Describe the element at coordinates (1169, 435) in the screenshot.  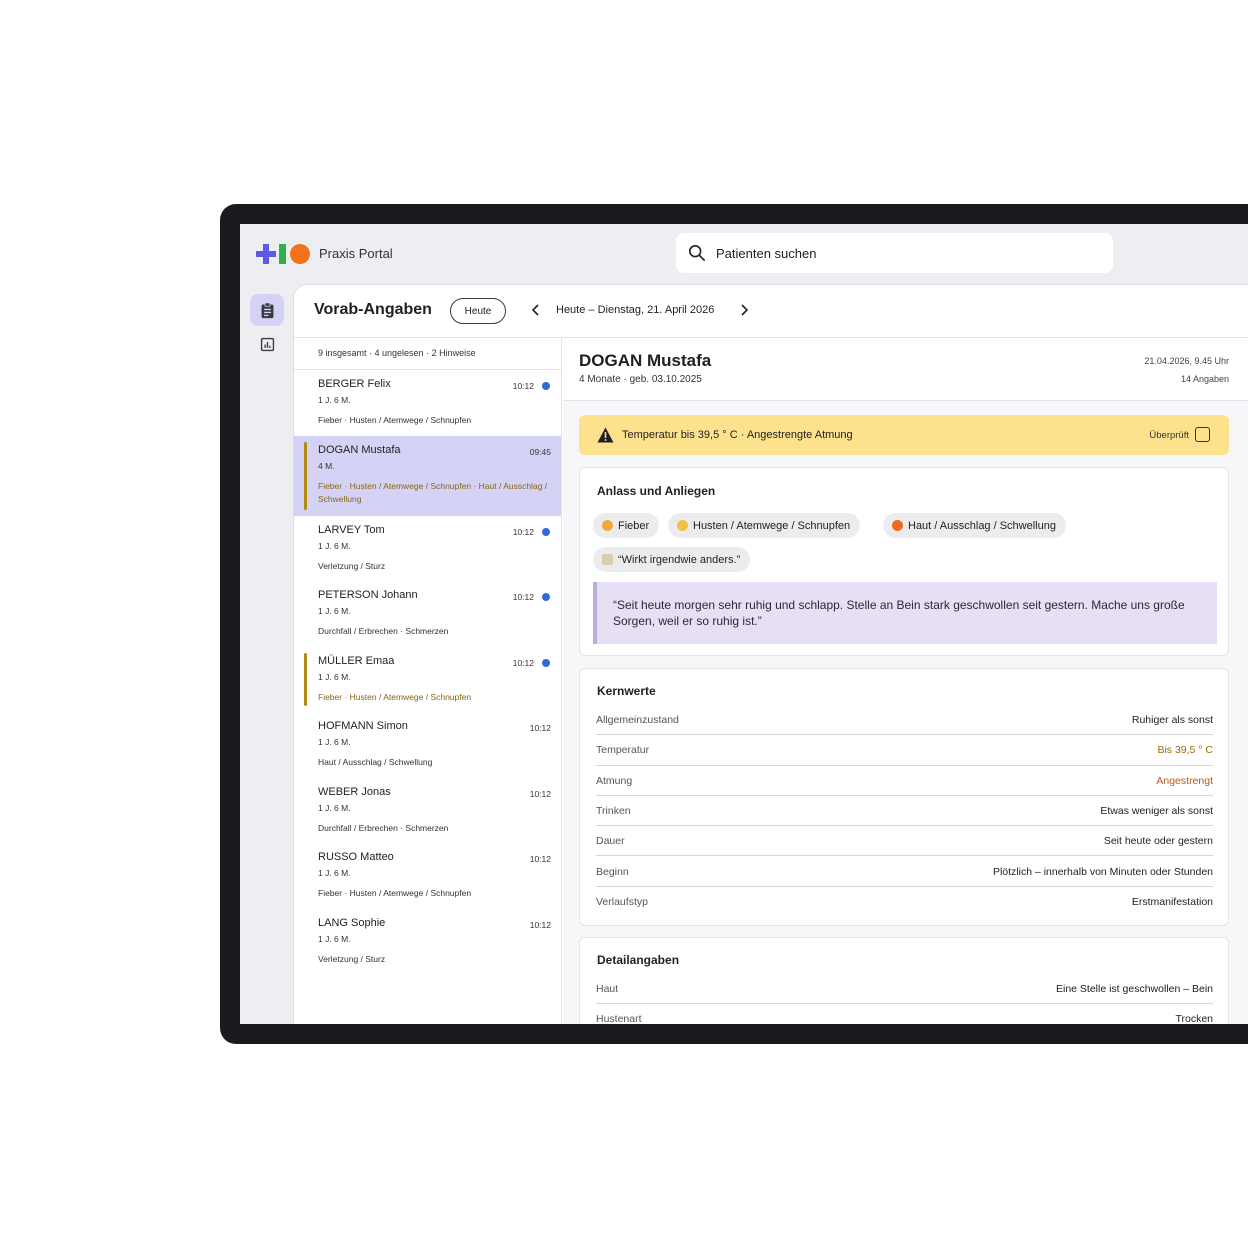
I see `reviewed-label: Überprüft` at that location.